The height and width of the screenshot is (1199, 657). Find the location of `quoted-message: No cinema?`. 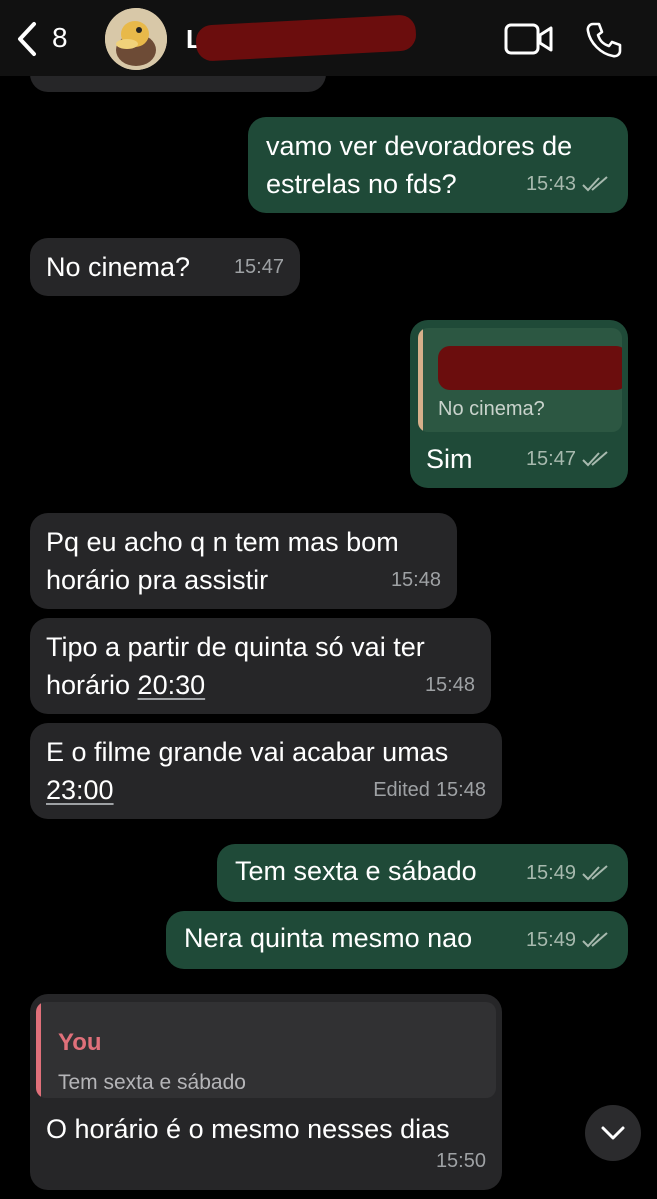

quoted-message: No cinema? is located at coordinates (520, 380).